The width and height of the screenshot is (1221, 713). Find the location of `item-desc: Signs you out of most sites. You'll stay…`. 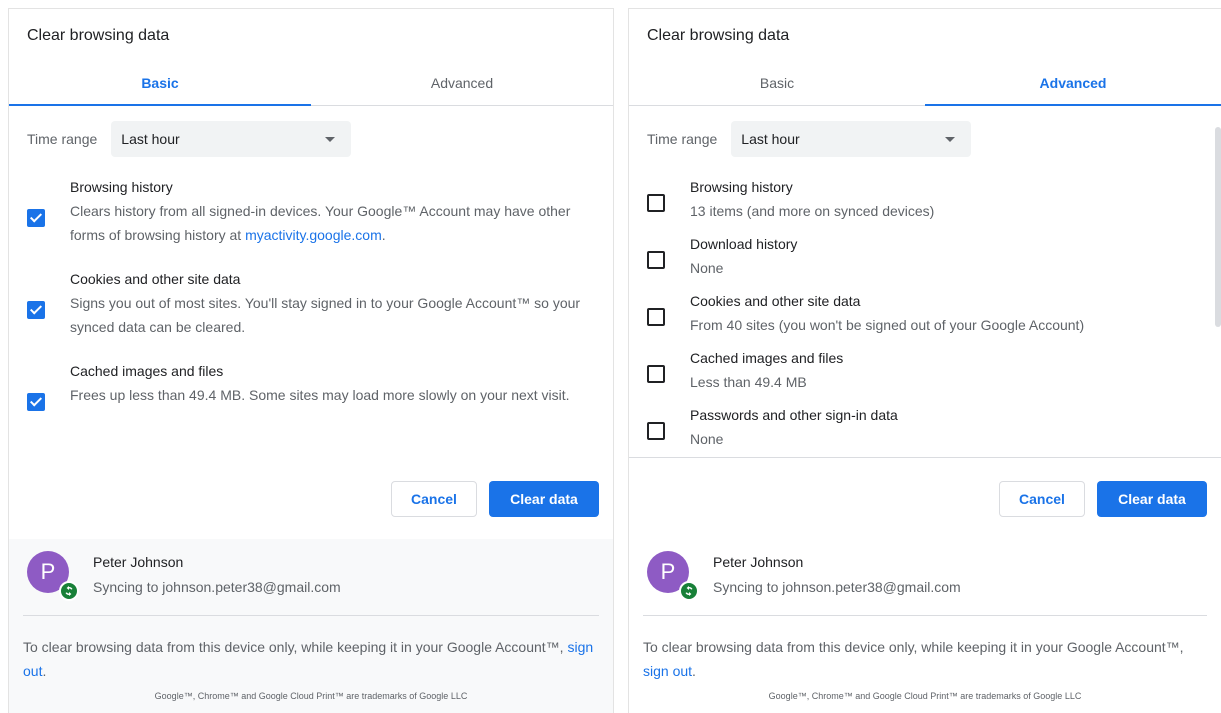

item-desc: Signs you out of most sites. You'll stay… is located at coordinates (325, 315).